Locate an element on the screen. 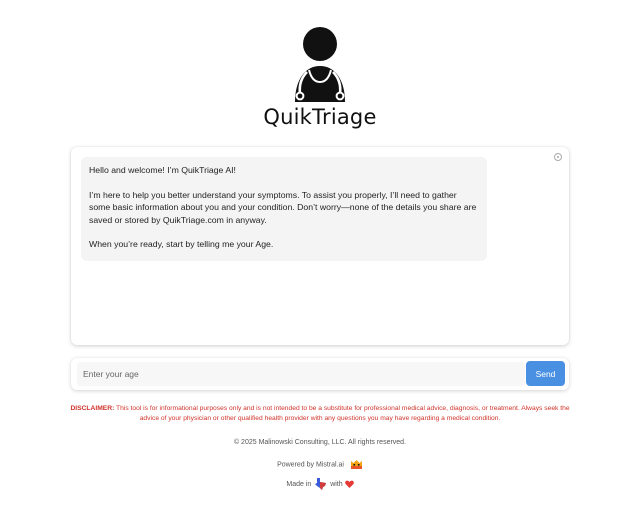 This screenshot has height=527, width=640. info-icon is located at coordinates (558, 157).